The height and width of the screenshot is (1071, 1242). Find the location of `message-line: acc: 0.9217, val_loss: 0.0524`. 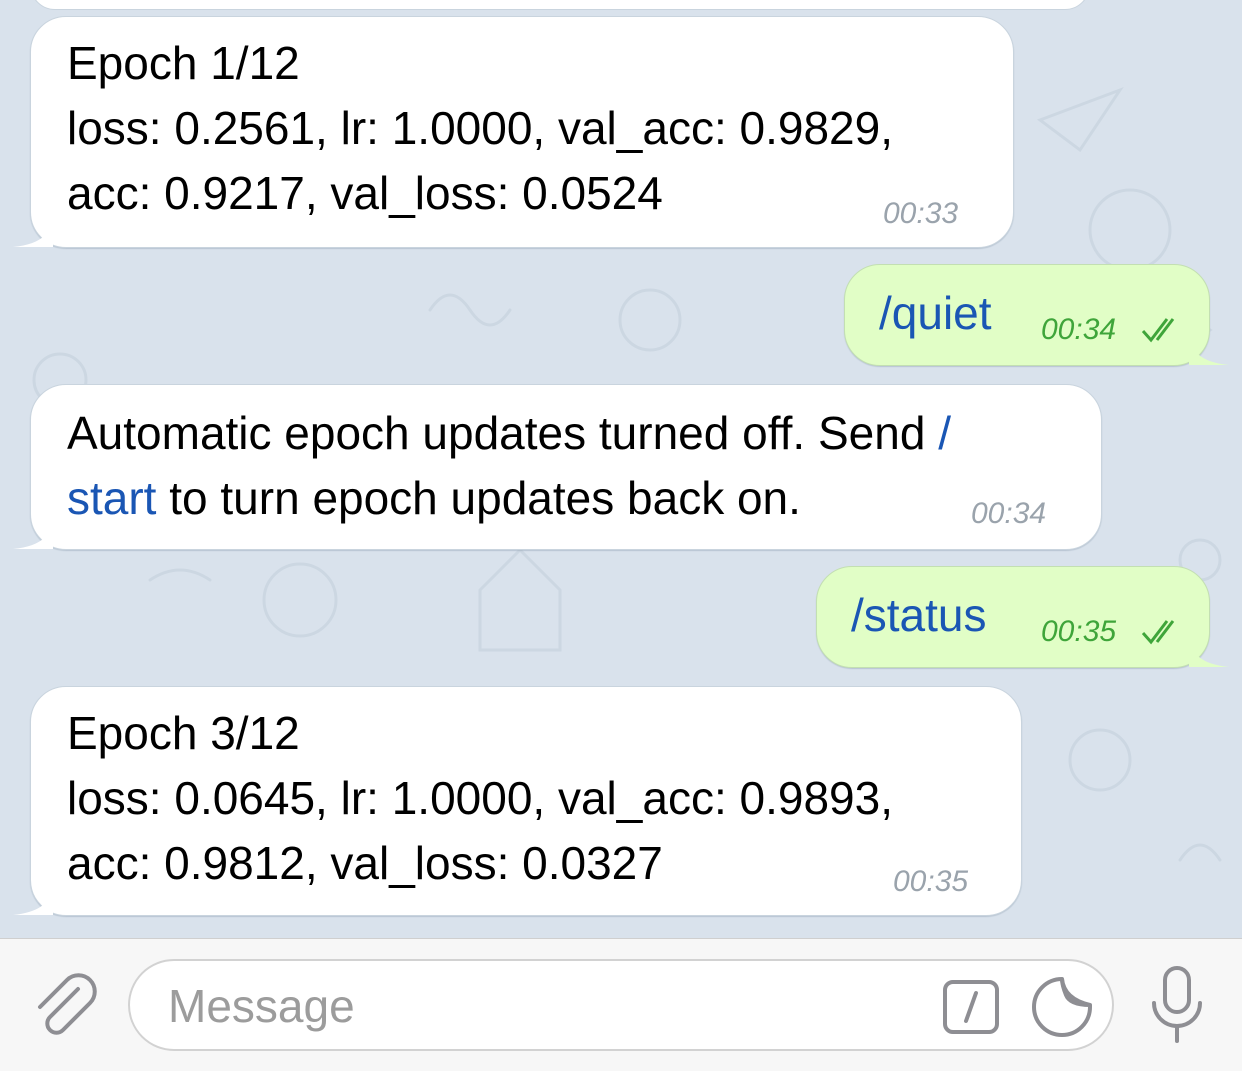

message-line: acc: 0.9217, val_loss: 0.0524 is located at coordinates (365, 193).